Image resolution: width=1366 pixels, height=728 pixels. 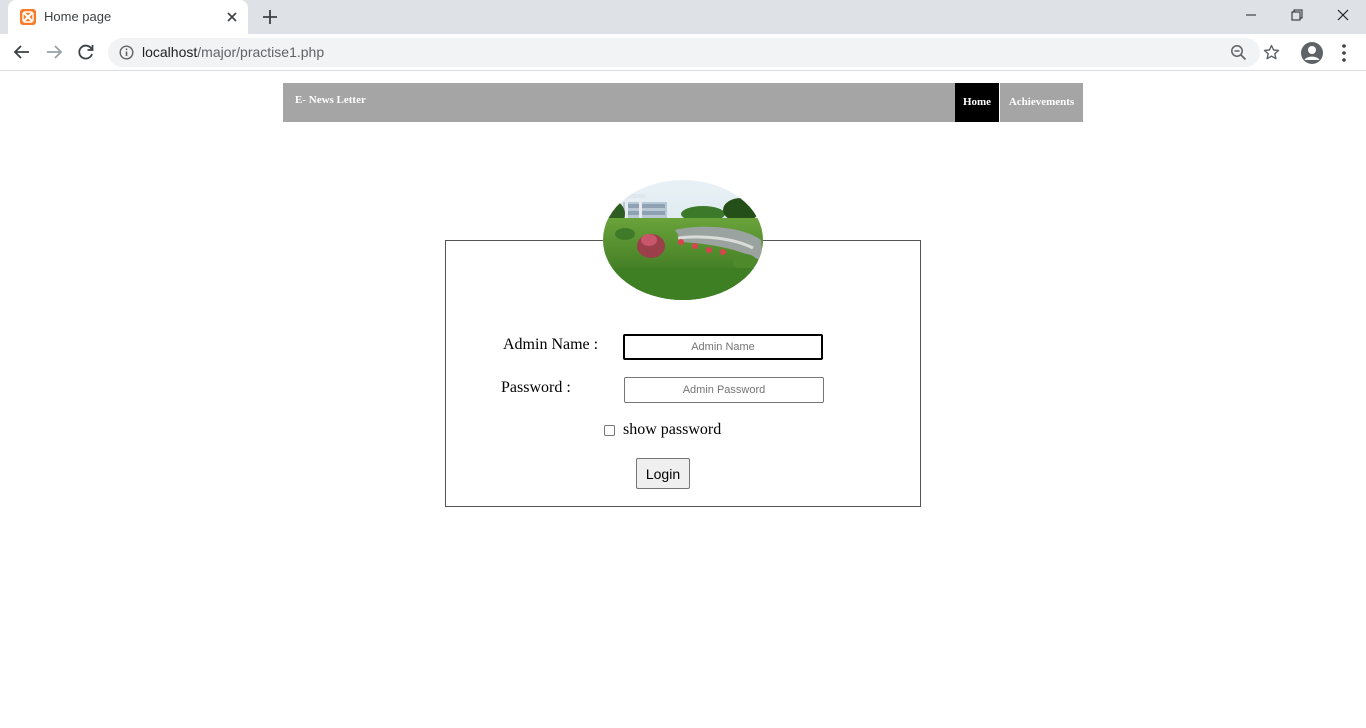 I want to click on info-icon, so click(x=126, y=52).